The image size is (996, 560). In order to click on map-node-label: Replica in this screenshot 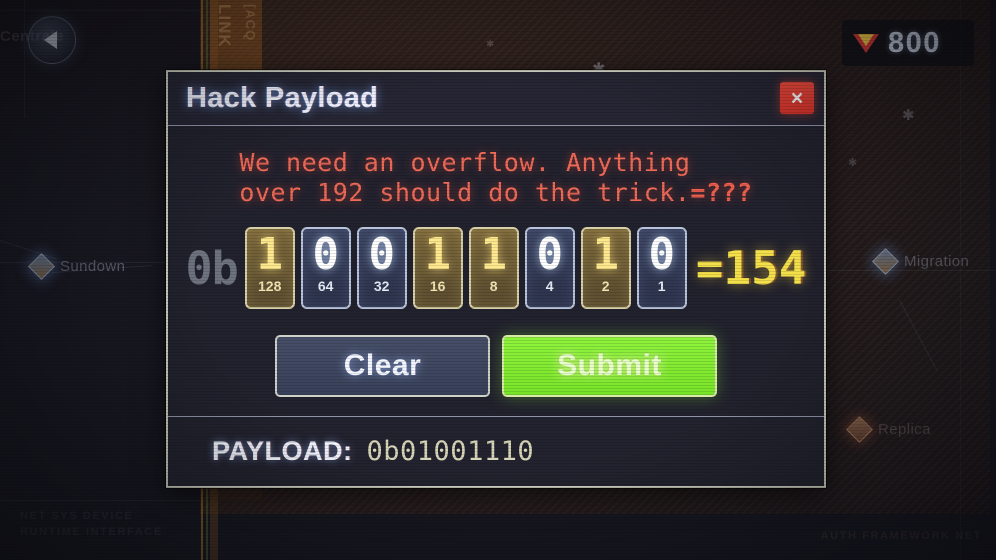, I will do `click(904, 429)`.